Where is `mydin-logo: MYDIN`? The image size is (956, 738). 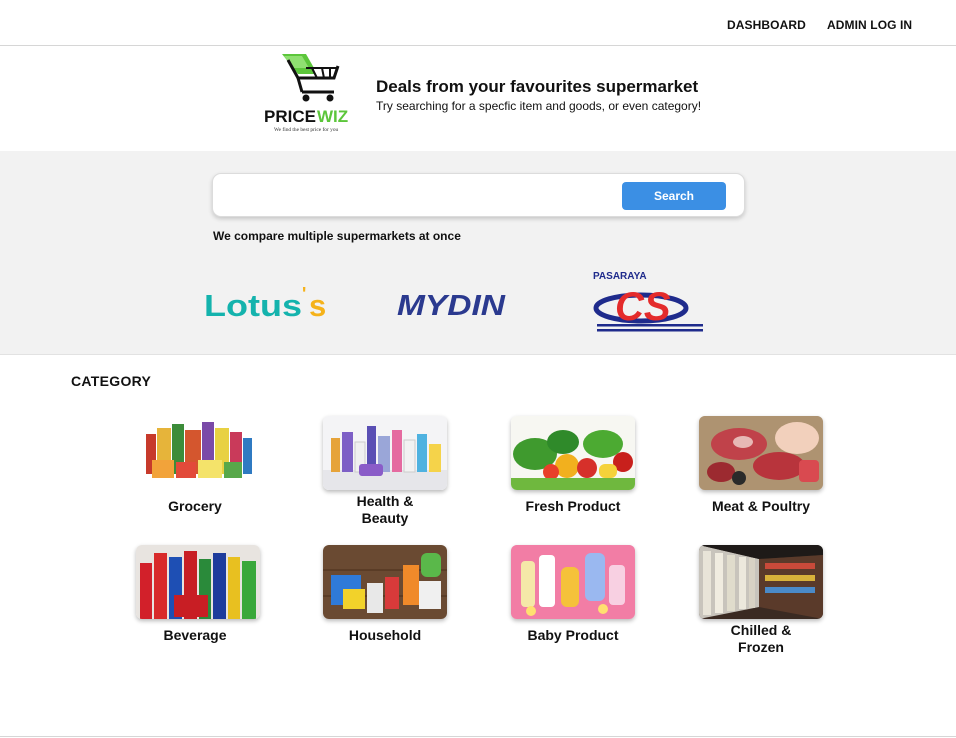 mydin-logo: MYDIN is located at coordinates (452, 304).